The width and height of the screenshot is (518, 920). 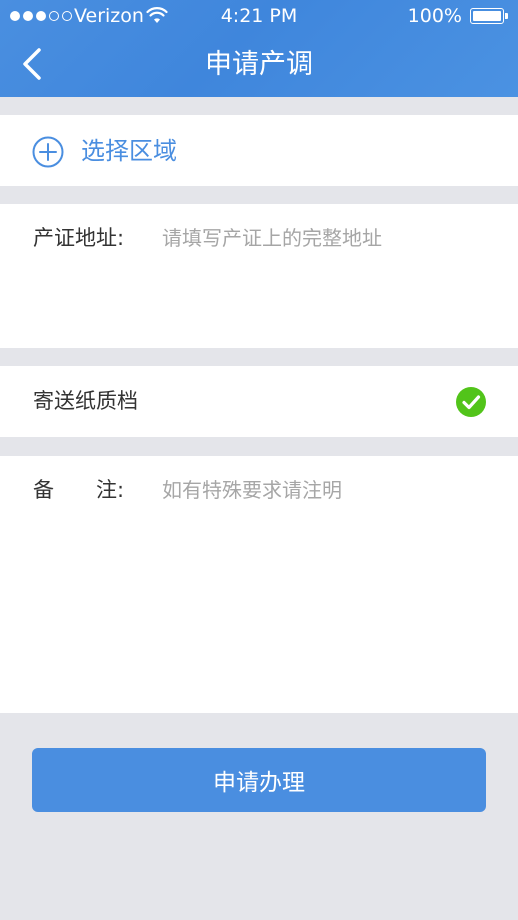 What do you see at coordinates (259, 48) in the screenshot?
I see `app-header: Verizon 4:21 PM 100% 申请产调` at bounding box center [259, 48].